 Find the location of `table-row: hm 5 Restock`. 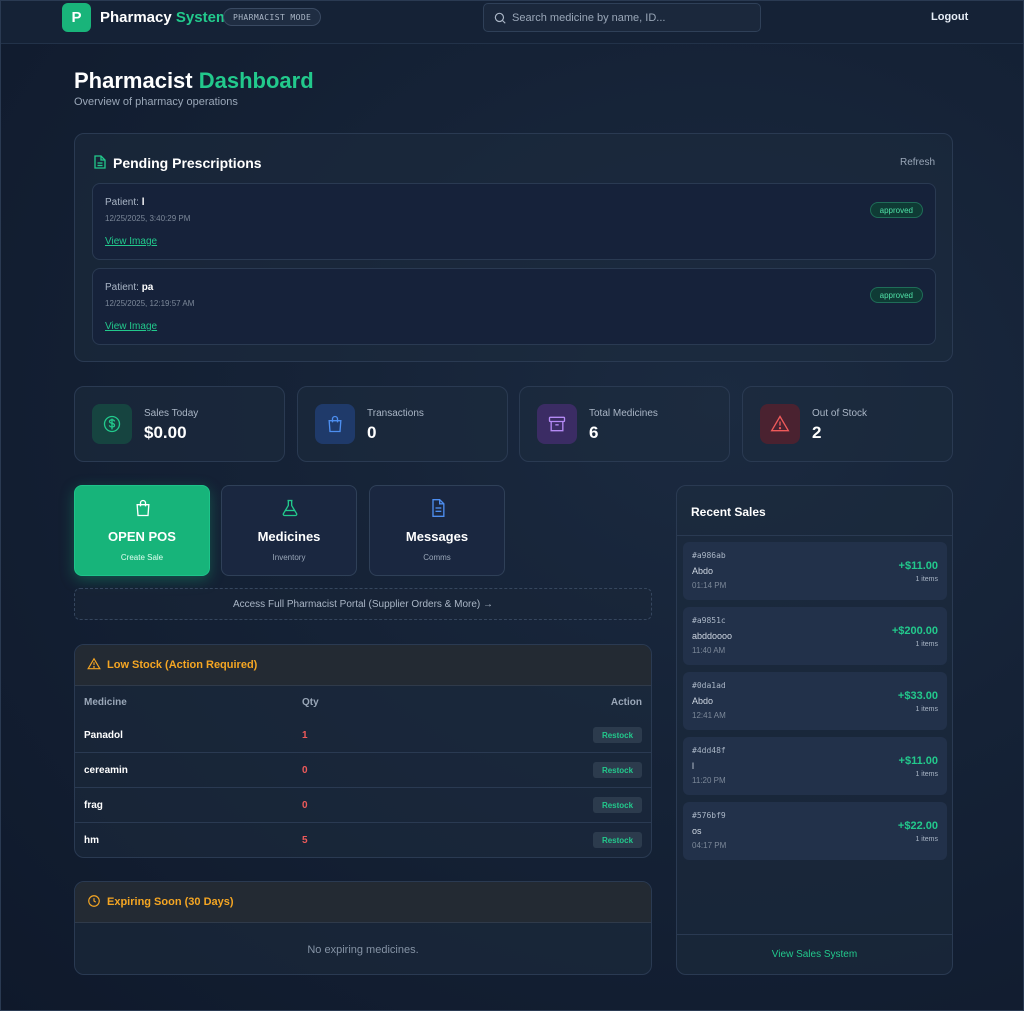

table-row: hm 5 Restock is located at coordinates (363, 840).